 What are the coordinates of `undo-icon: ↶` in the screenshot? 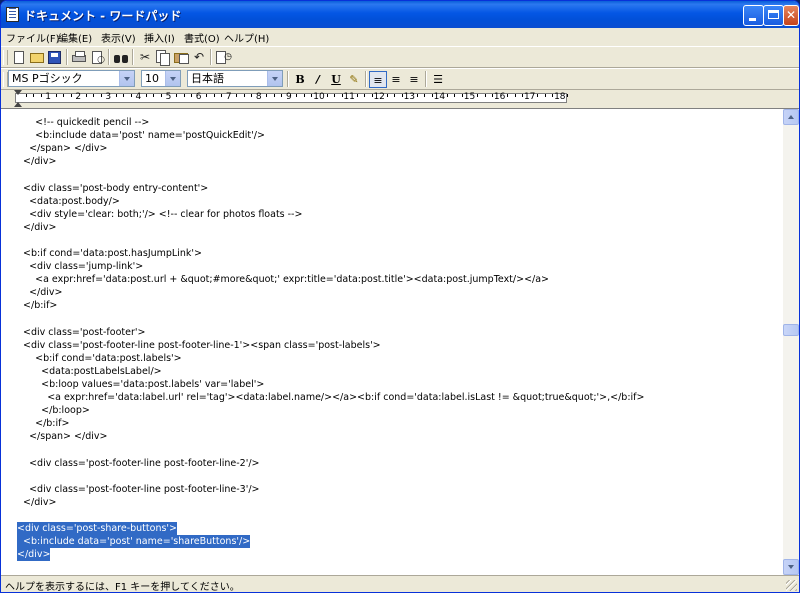 It's located at (199, 57).